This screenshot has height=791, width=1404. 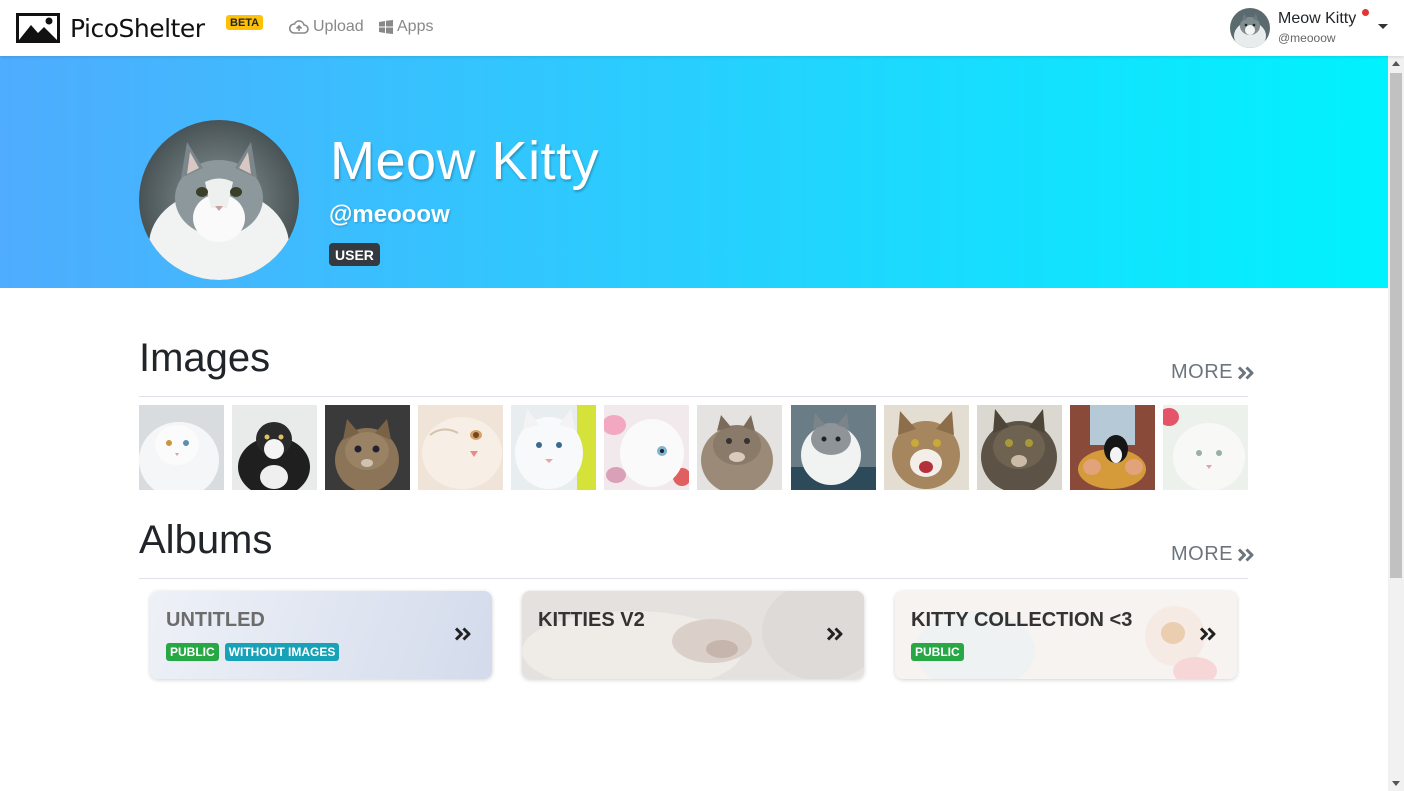 I want to click on nav-user-name: Meow Kitty, so click(x=1317, y=18).